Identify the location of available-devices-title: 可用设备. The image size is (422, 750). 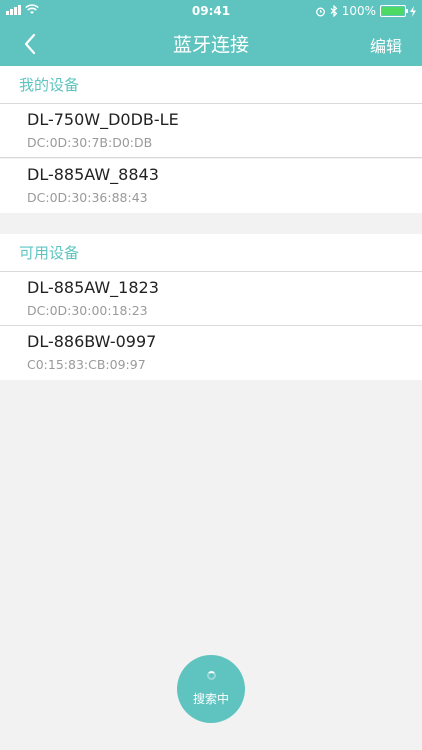
(49, 253).